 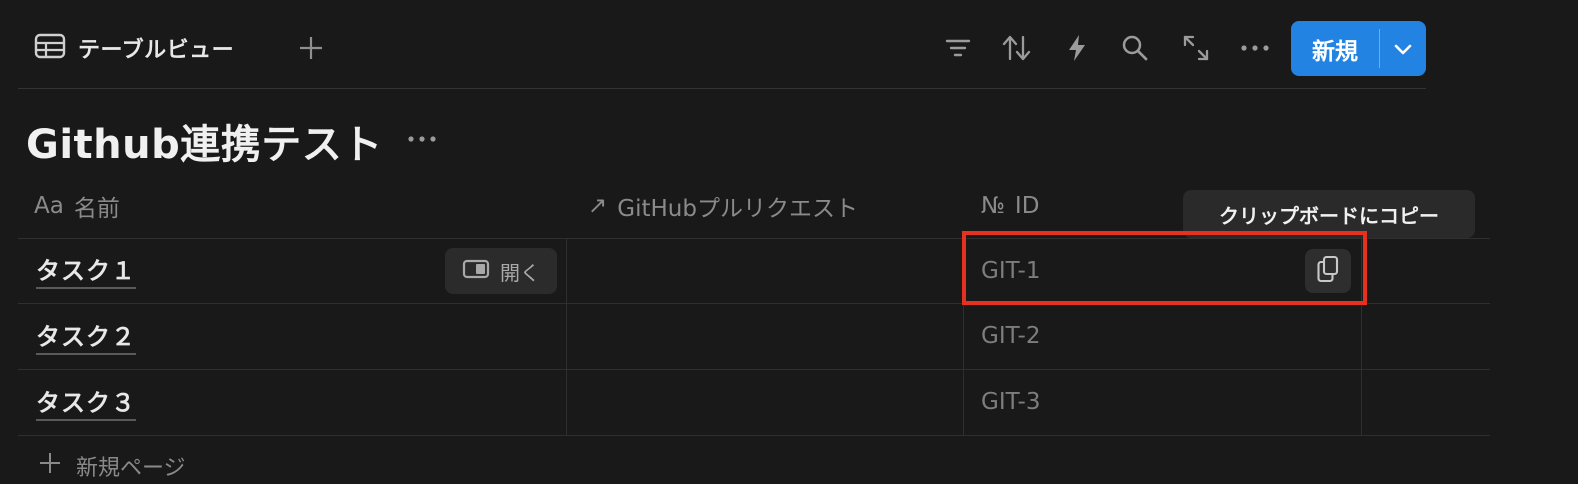 I want to click on number-type-icon: №, so click(x=993, y=206).